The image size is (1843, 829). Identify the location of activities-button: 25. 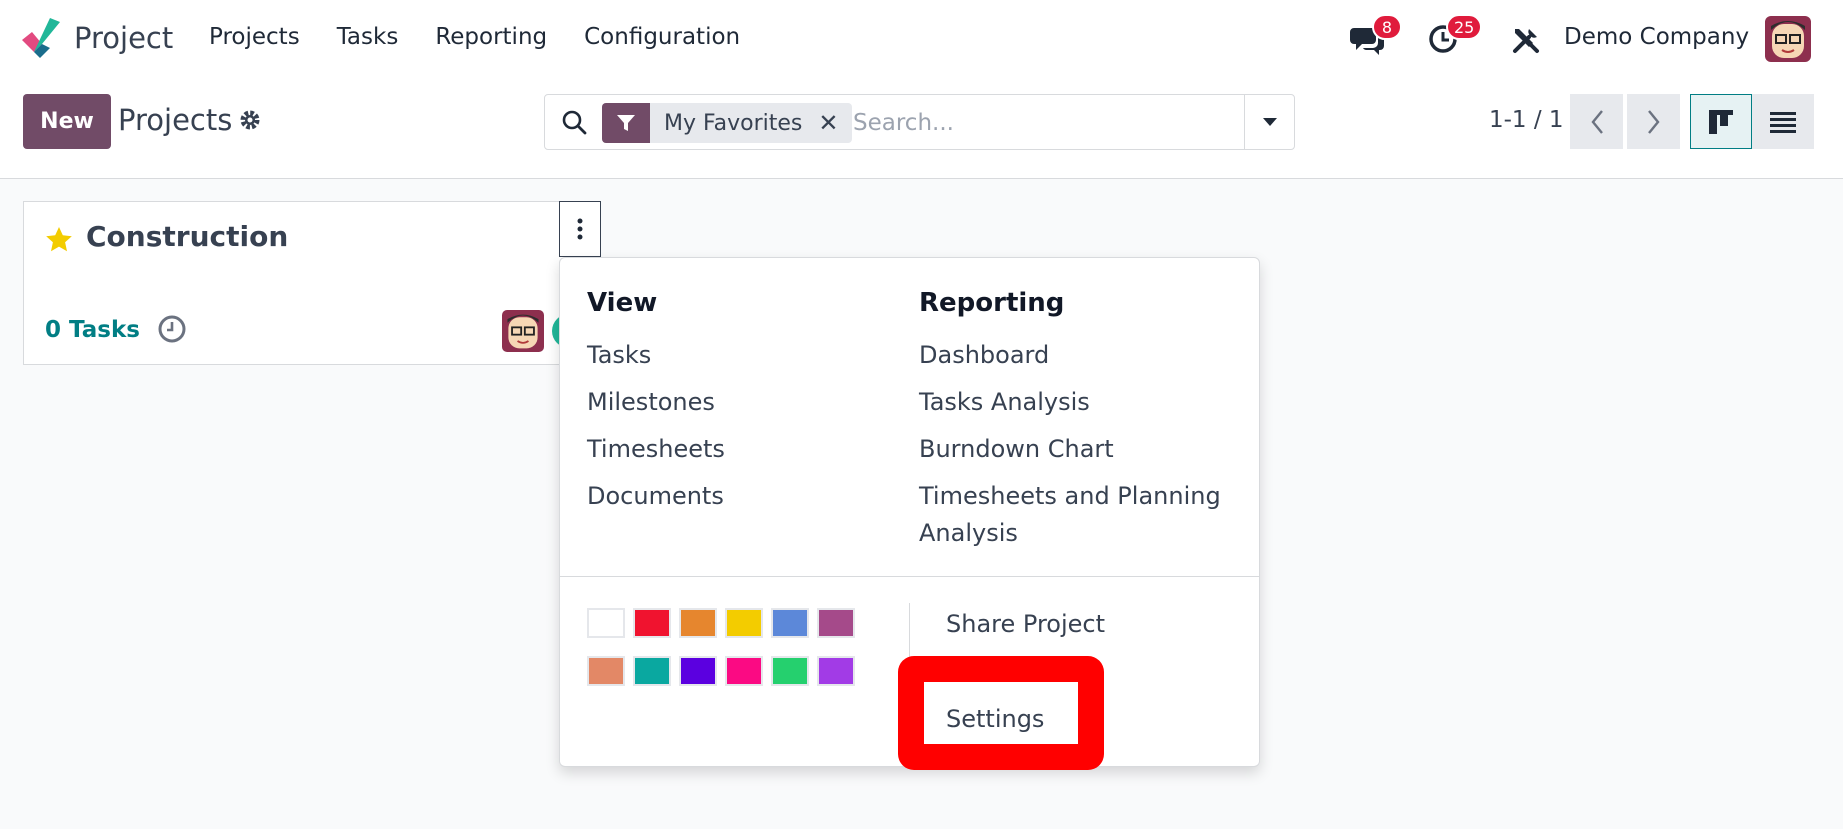
(1455, 36).